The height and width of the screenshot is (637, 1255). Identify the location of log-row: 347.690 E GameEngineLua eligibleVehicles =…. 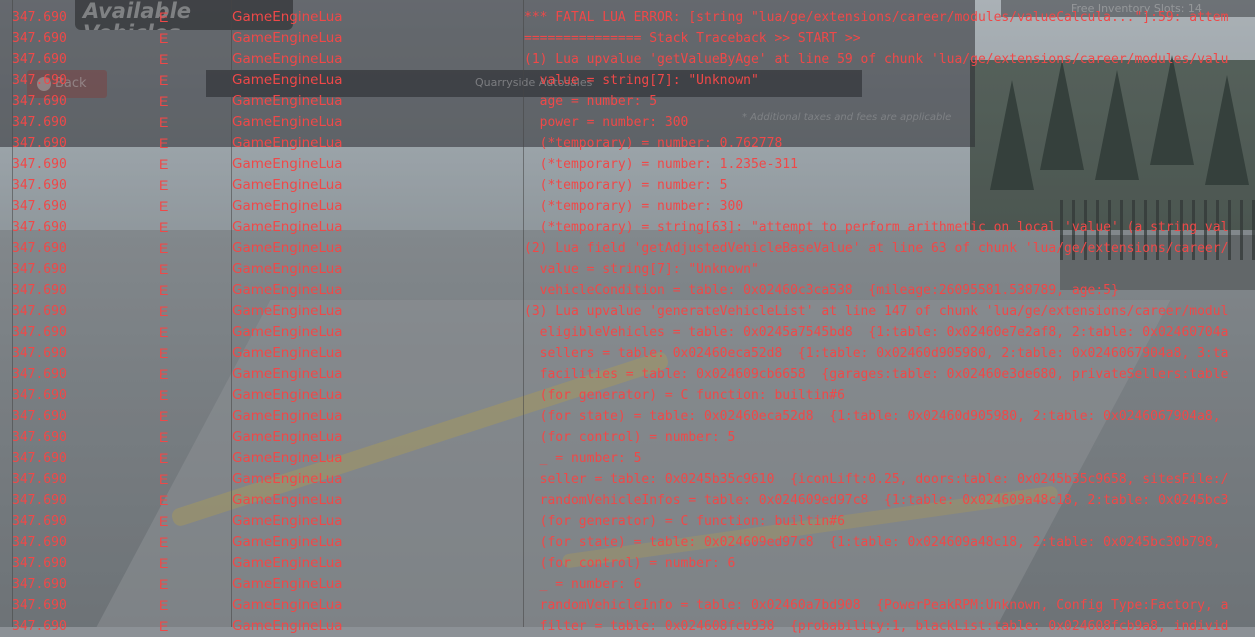
(627, 332).